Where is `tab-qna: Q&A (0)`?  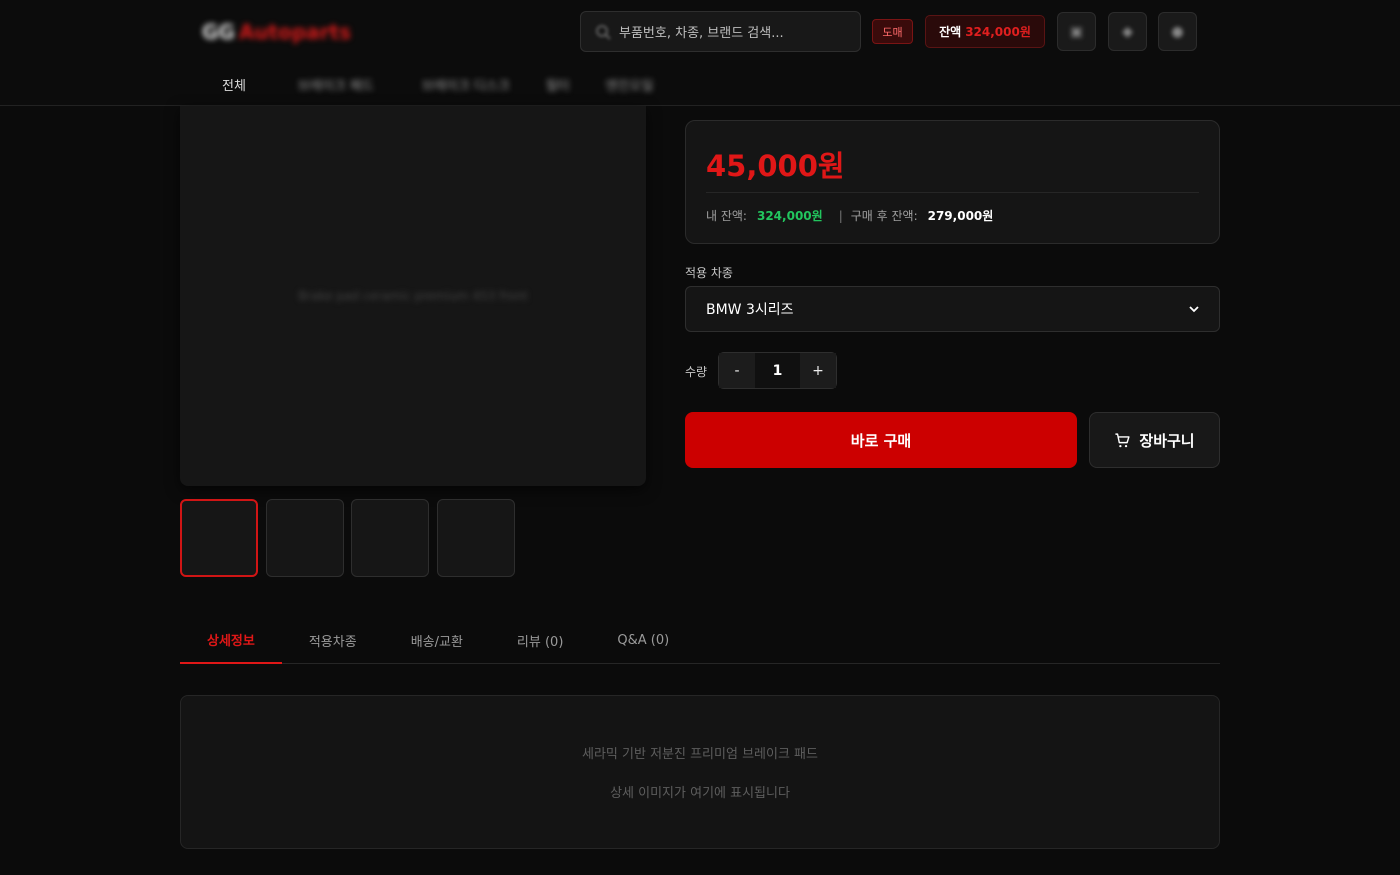
tab-qna: Q&A (0) is located at coordinates (643, 640).